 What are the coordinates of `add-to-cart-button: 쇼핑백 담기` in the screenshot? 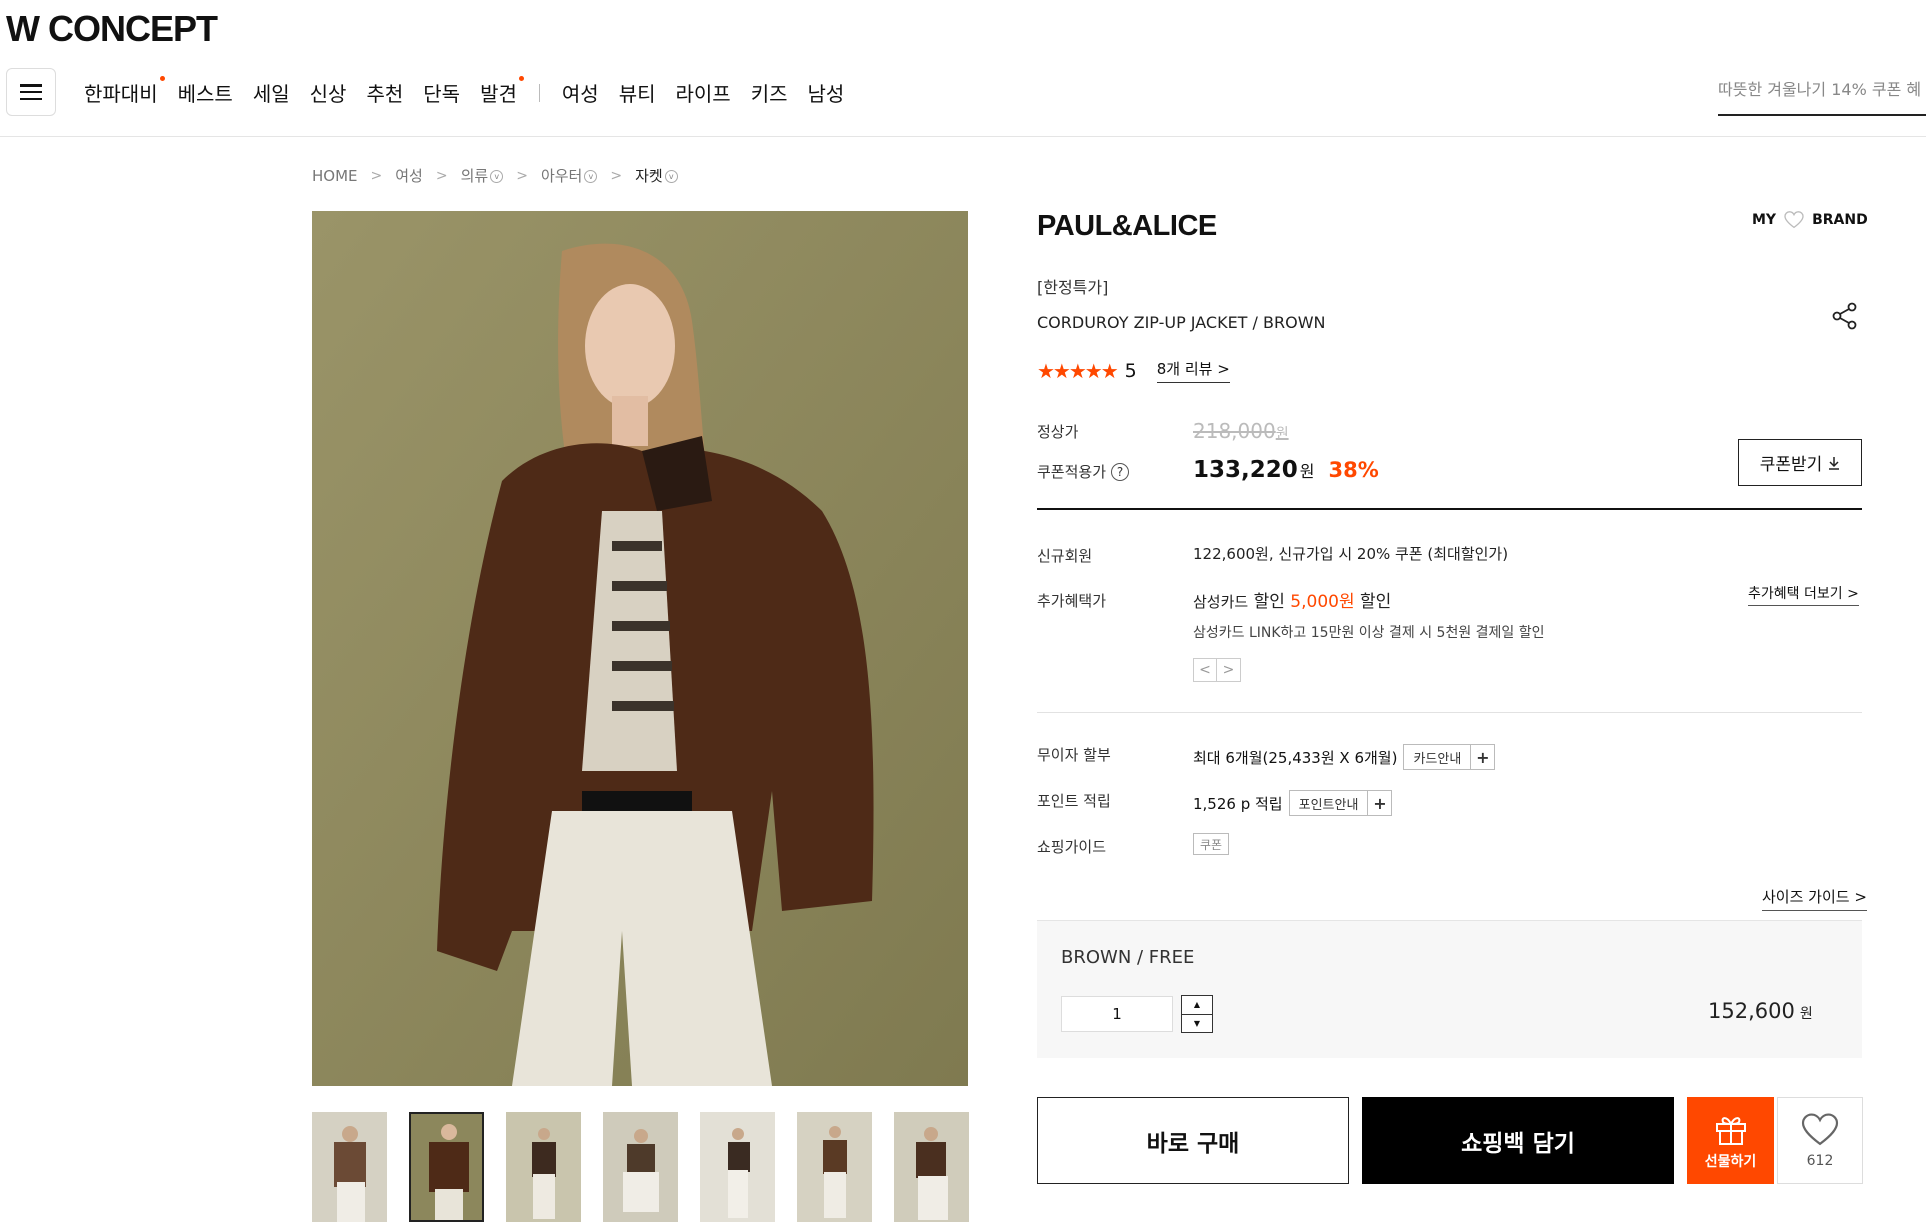 It's located at (1518, 1140).